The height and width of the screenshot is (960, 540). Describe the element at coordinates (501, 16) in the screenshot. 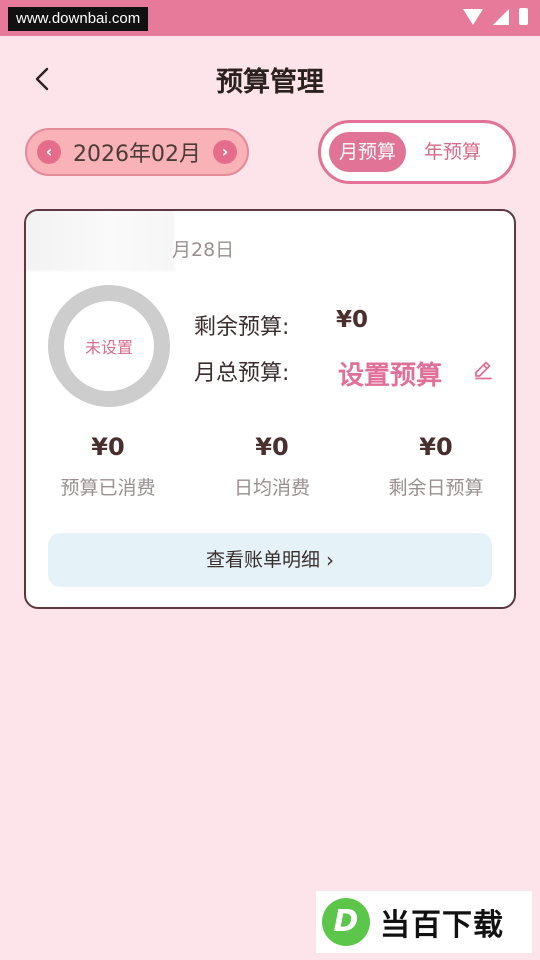

I see `signal-icon` at that location.